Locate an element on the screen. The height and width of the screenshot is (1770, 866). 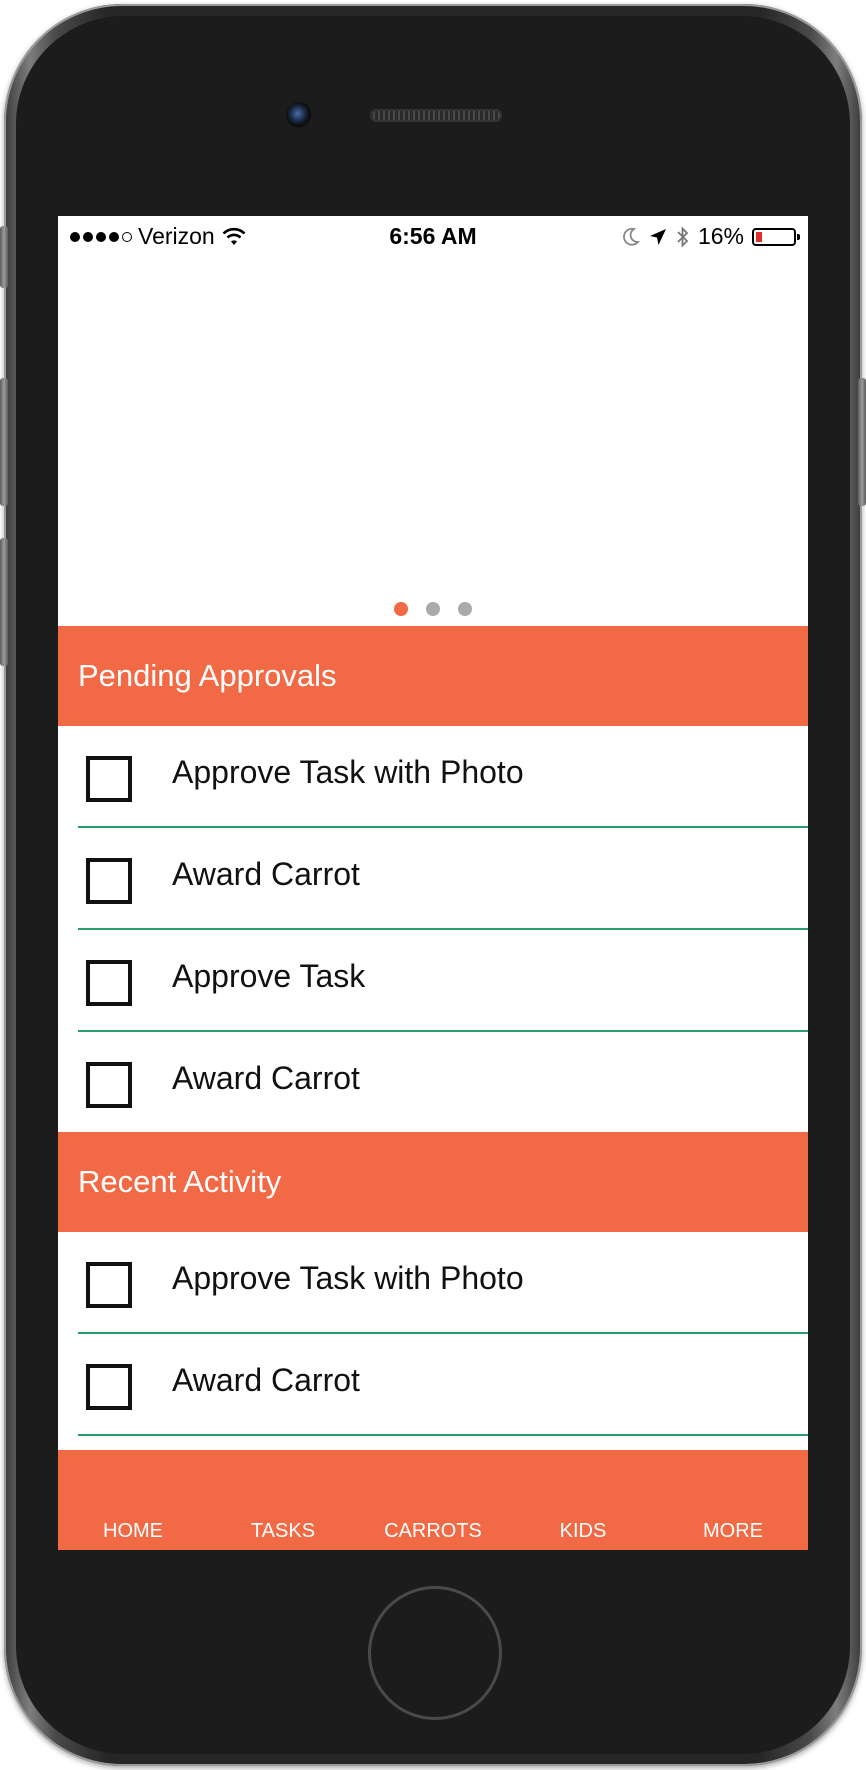
home-button is located at coordinates (435, 1653).